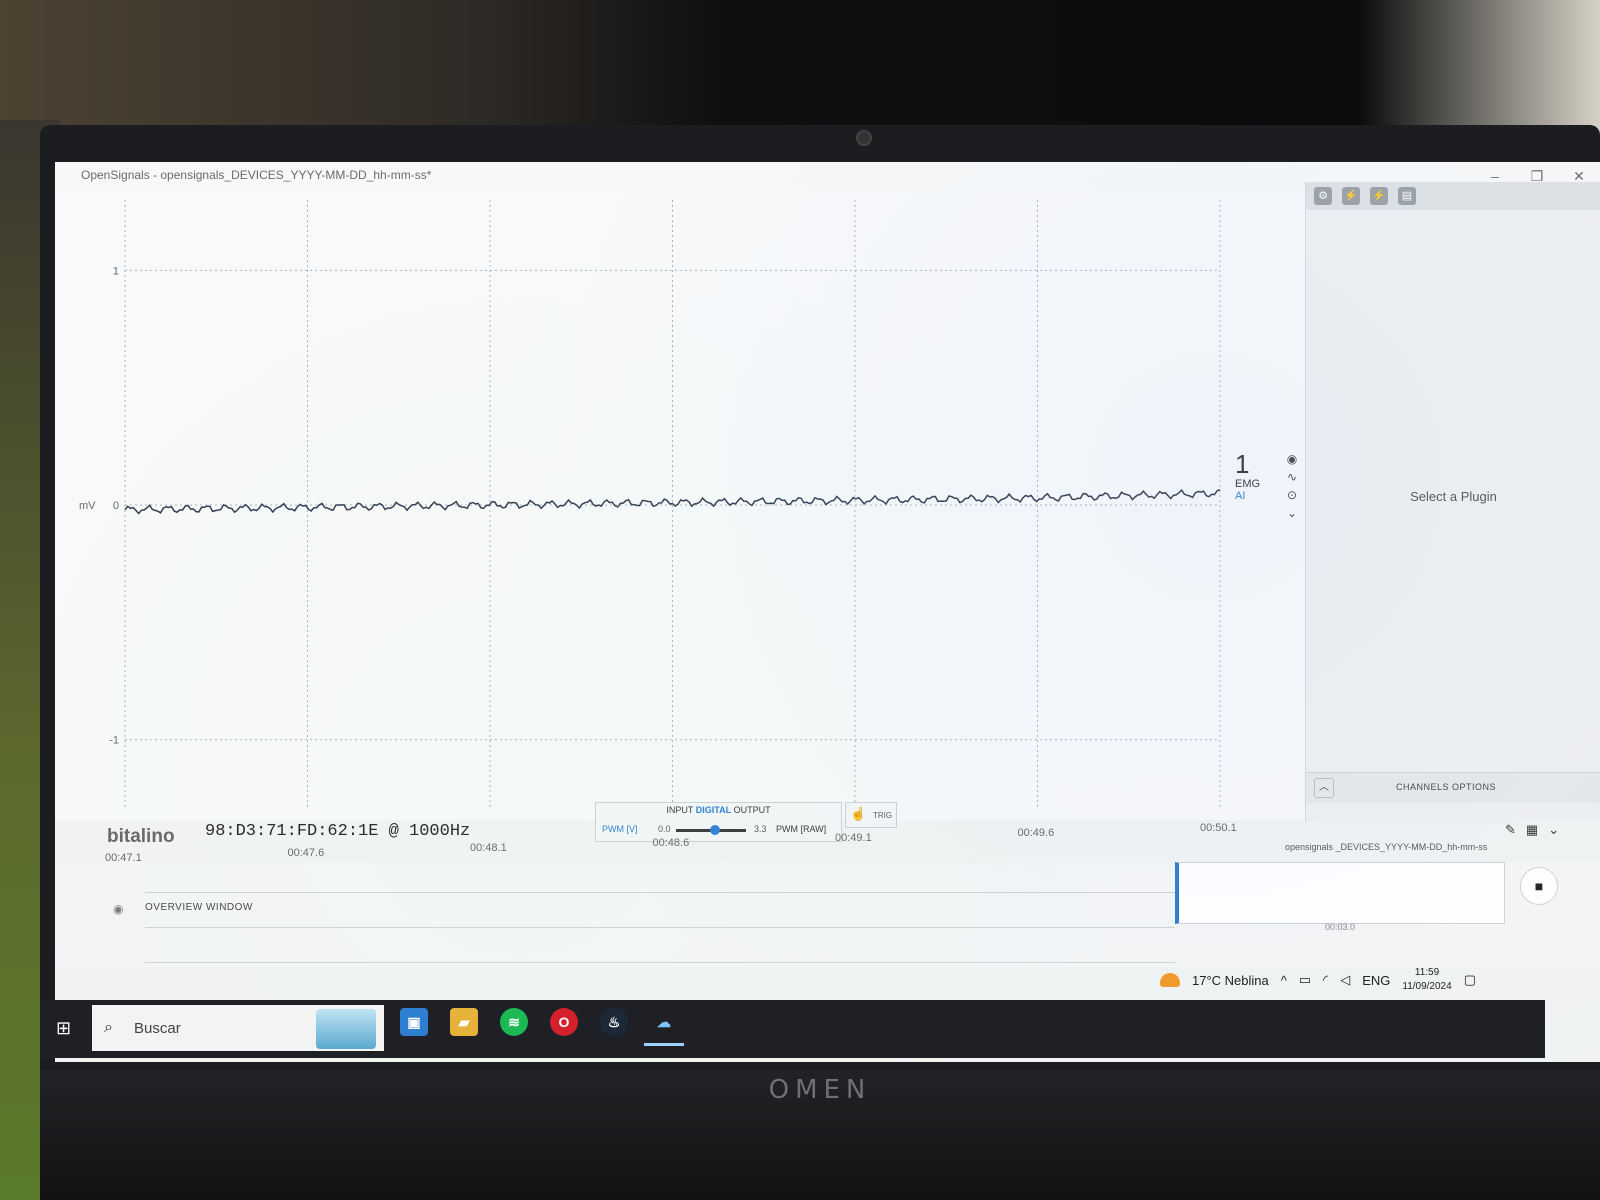 This screenshot has width=1600, height=1200. What do you see at coordinates (199, 907) in the screenshot?
I see `overview-label: OVERVIEW WINDOW` at bounding box center [199, 907].